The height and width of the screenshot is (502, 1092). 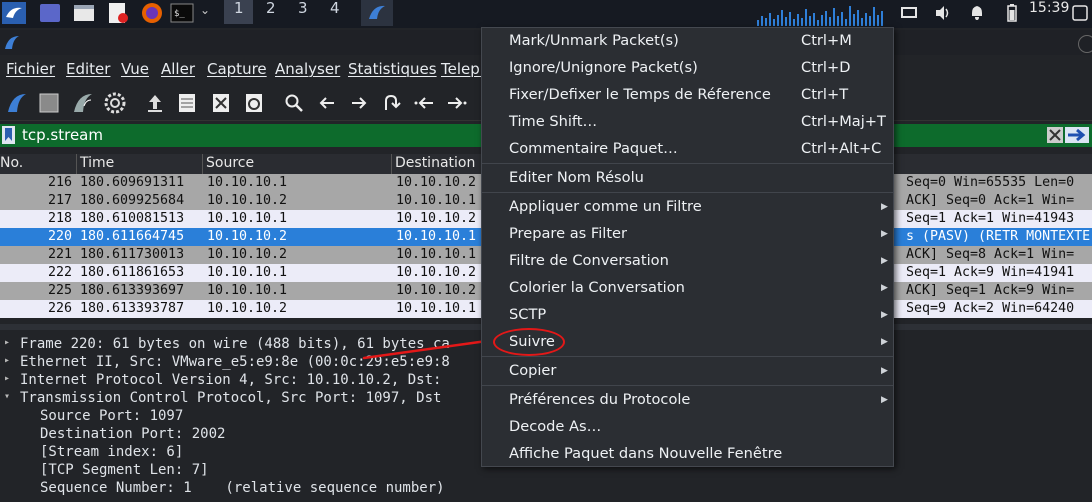 I want to click on menu-item-copy: Copier, so click(x=532, y=370).